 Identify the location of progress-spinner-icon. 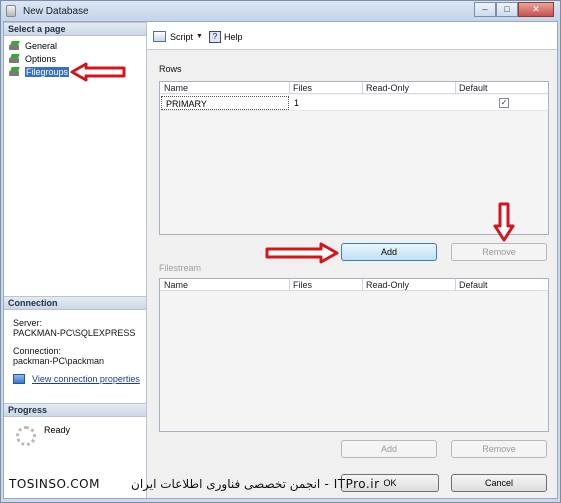
(26, 436).